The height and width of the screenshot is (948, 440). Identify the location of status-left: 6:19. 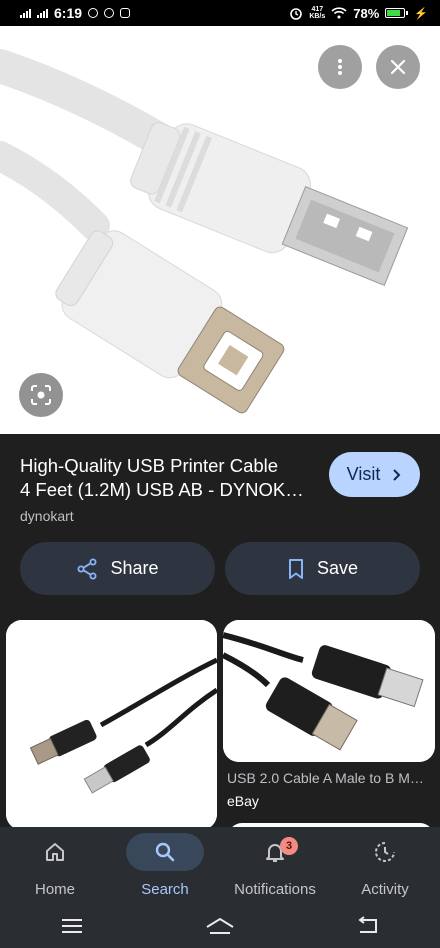
(75, 13).